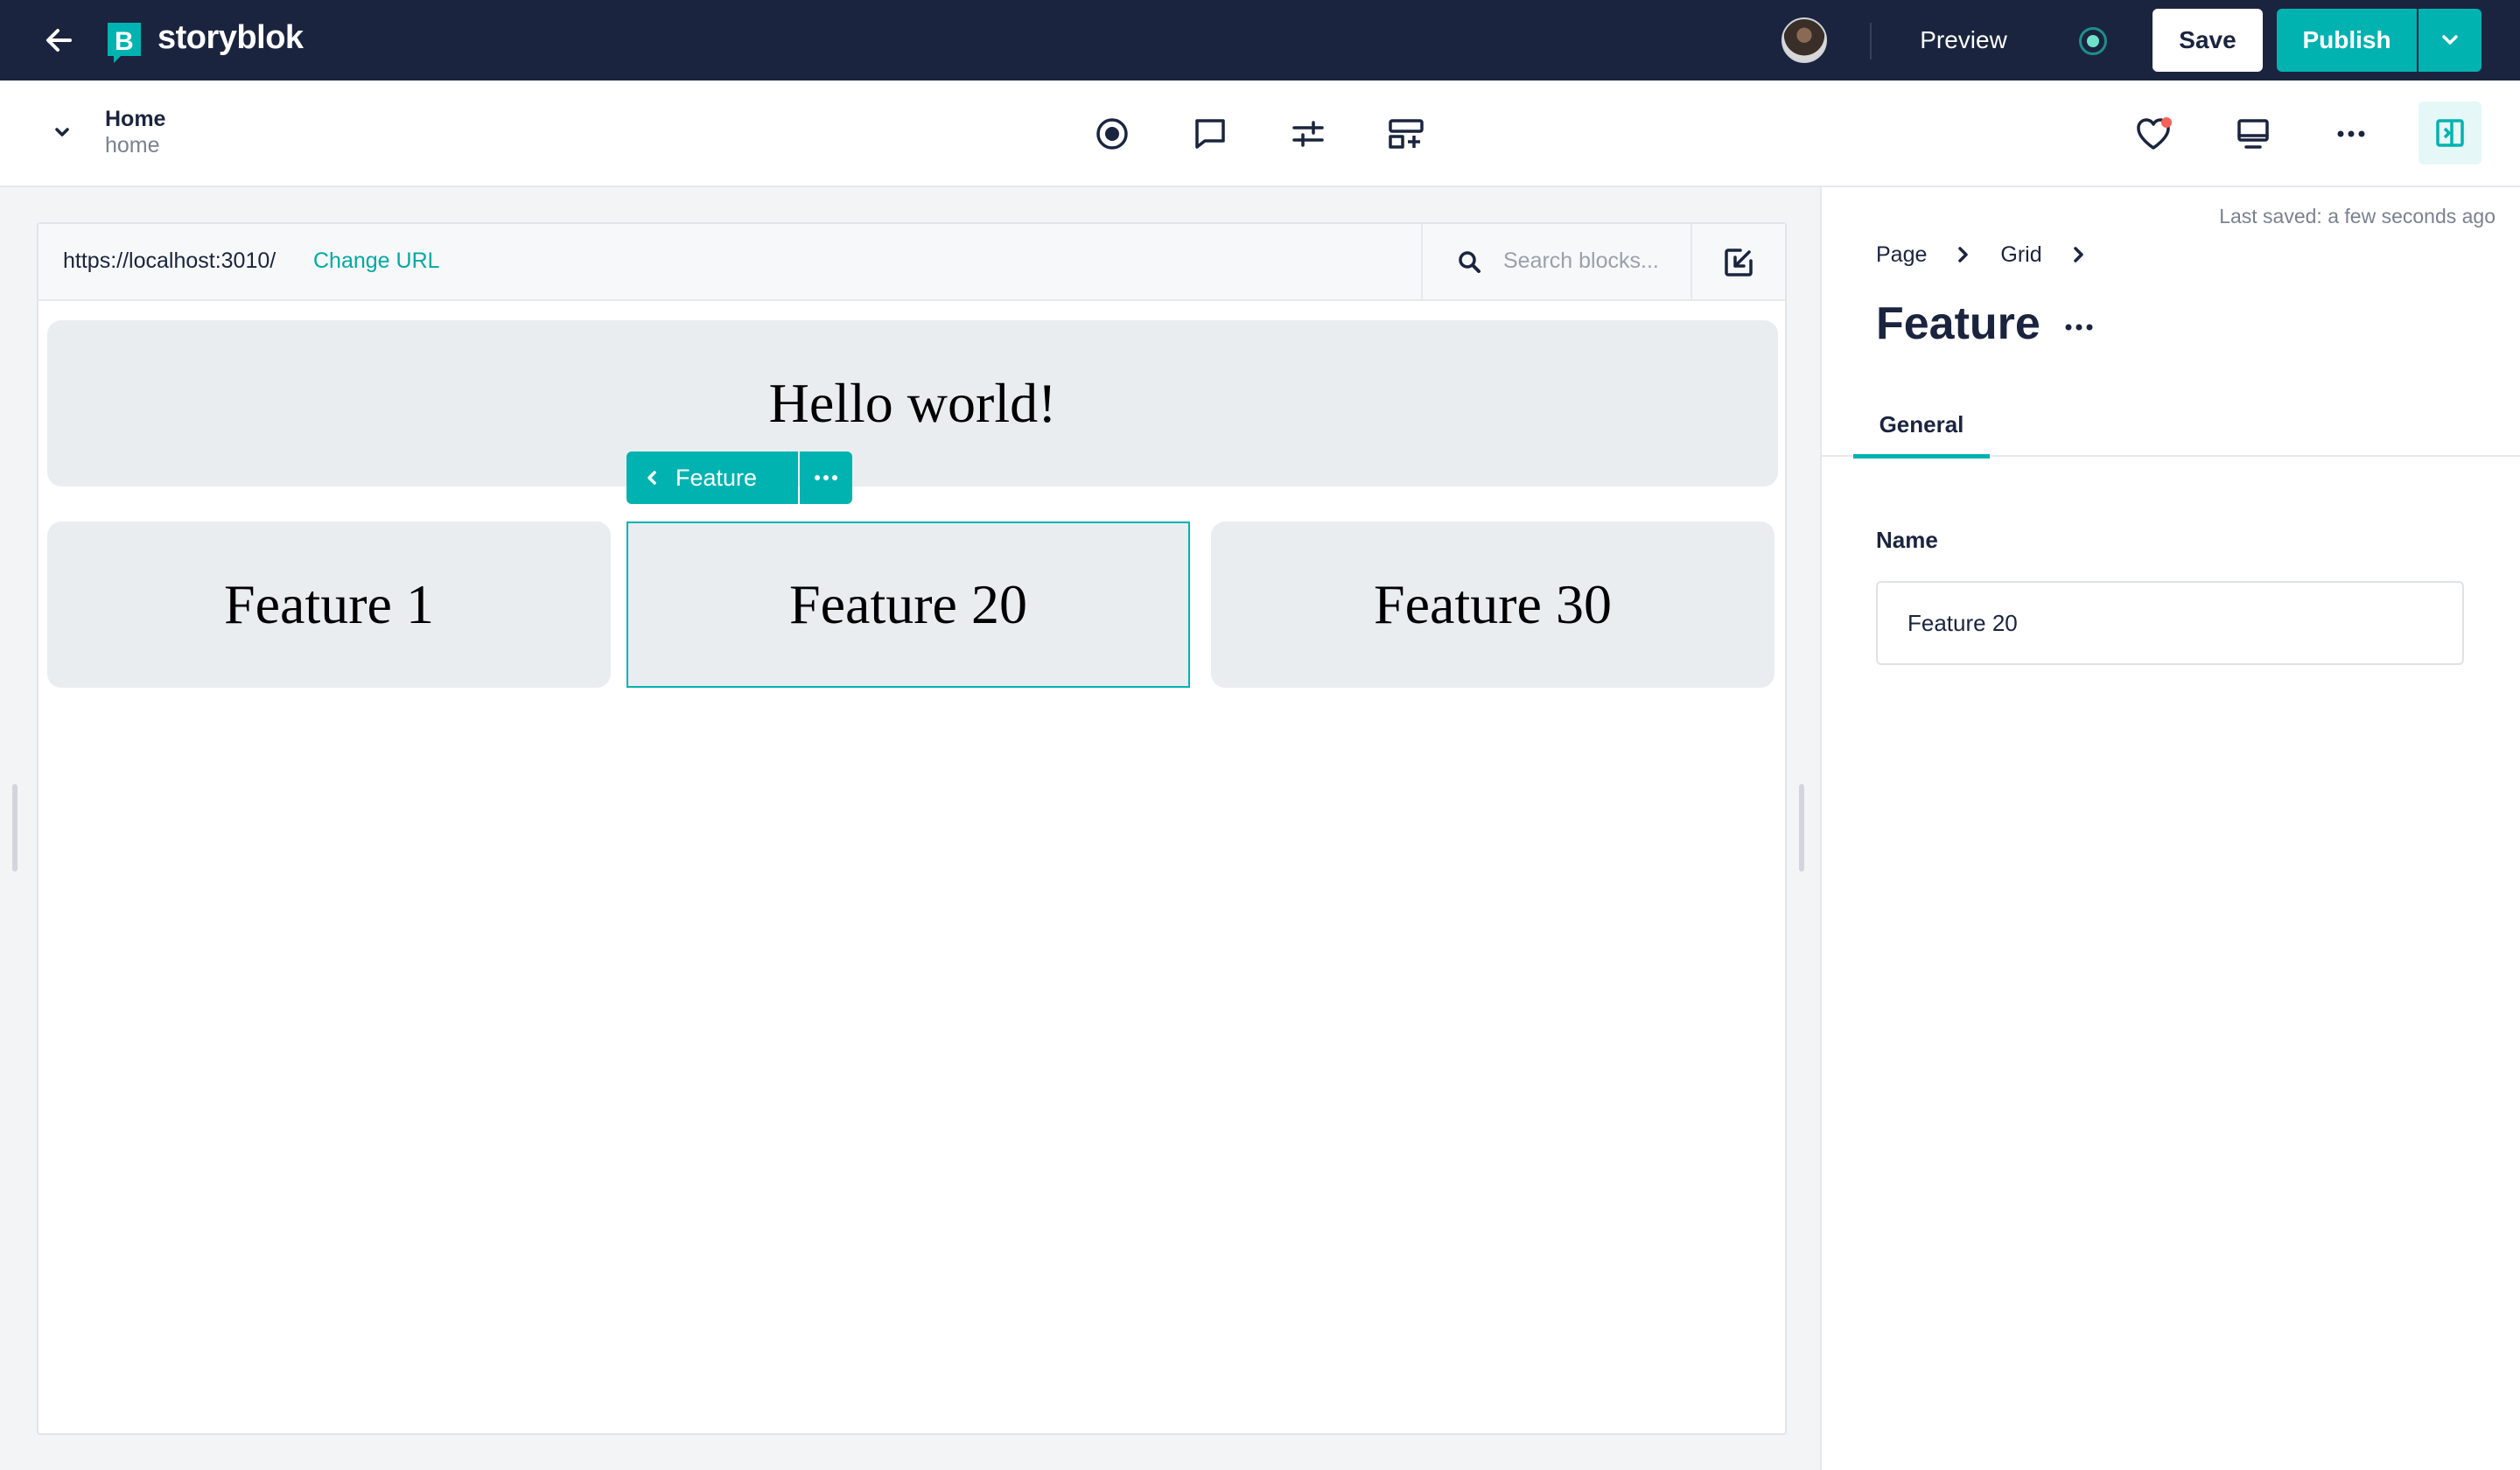  Describe the element at coordinates (2357, 216) in the screenshot. I see `last-saved-text: Last saved: a few seconds ago` at that location.